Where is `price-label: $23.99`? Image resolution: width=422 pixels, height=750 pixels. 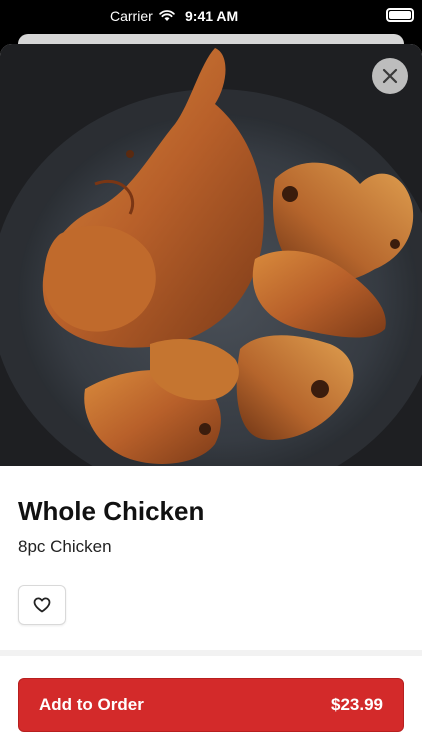 price-label: $23.99 is located at coordinates (357, 704).